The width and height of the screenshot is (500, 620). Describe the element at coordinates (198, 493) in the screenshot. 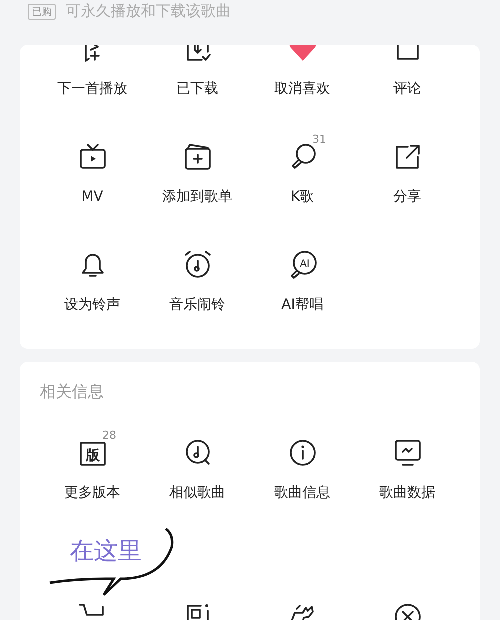

I see `action-label: 相似歌曲` at that location.